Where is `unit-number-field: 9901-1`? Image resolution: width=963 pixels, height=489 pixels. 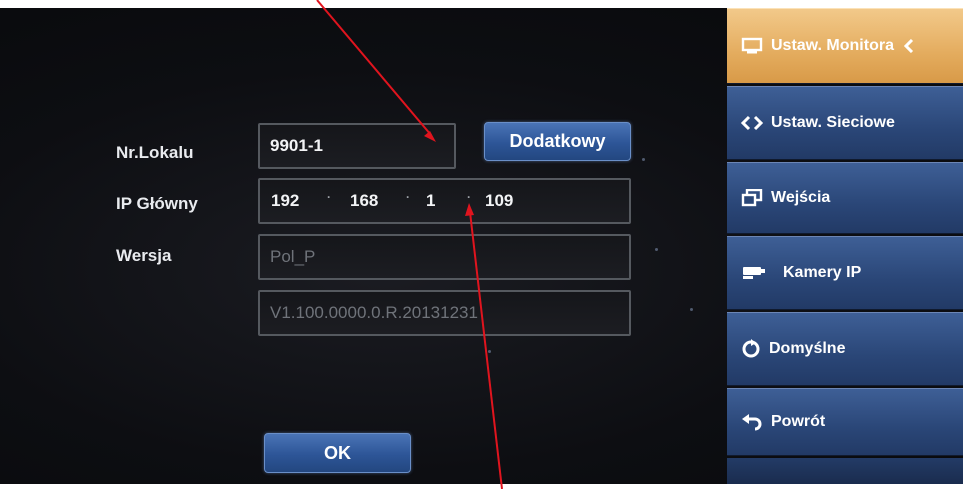 unit-number-field: 9901-1 is located at coordinates (357, 146).